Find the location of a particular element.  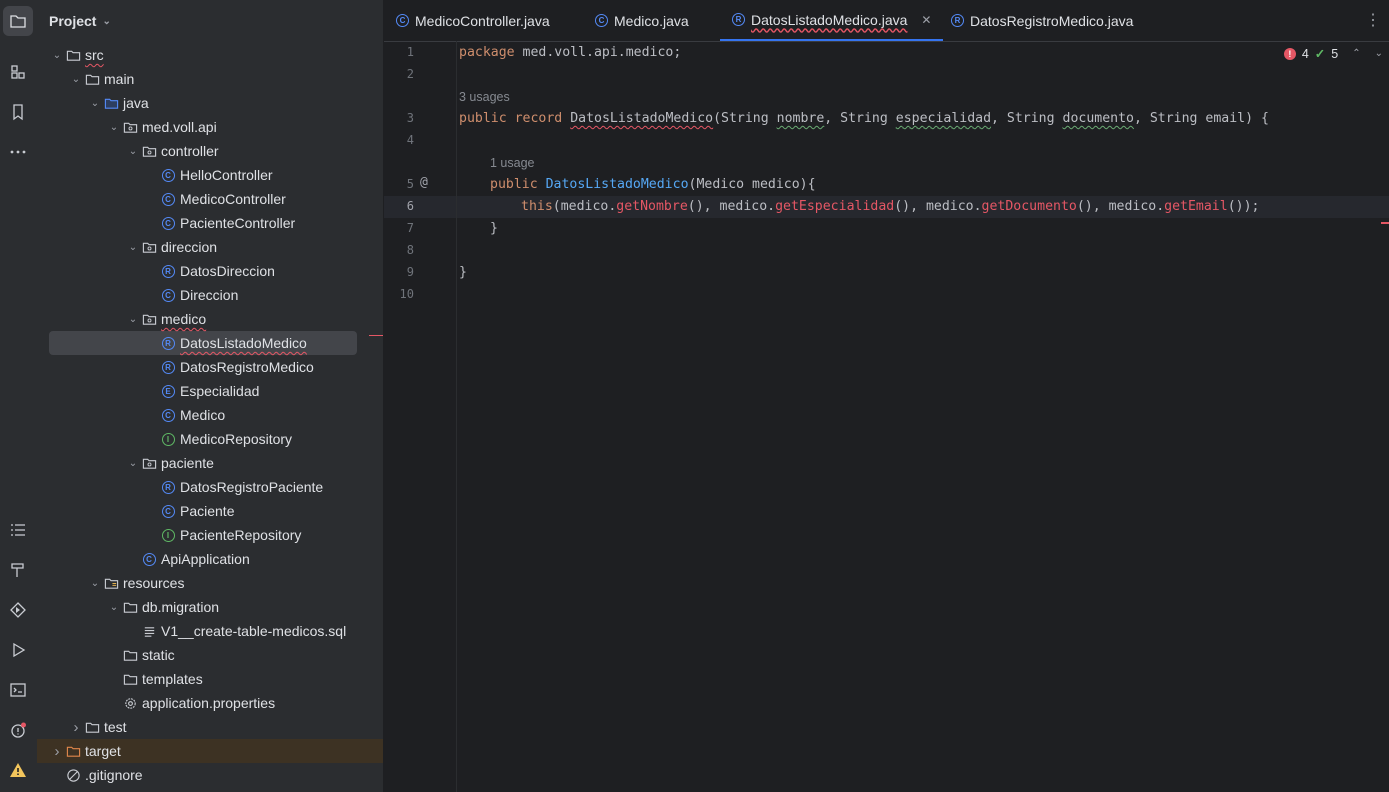

tree-item: ⌄ db.migration is located at coordinates (210, 607).